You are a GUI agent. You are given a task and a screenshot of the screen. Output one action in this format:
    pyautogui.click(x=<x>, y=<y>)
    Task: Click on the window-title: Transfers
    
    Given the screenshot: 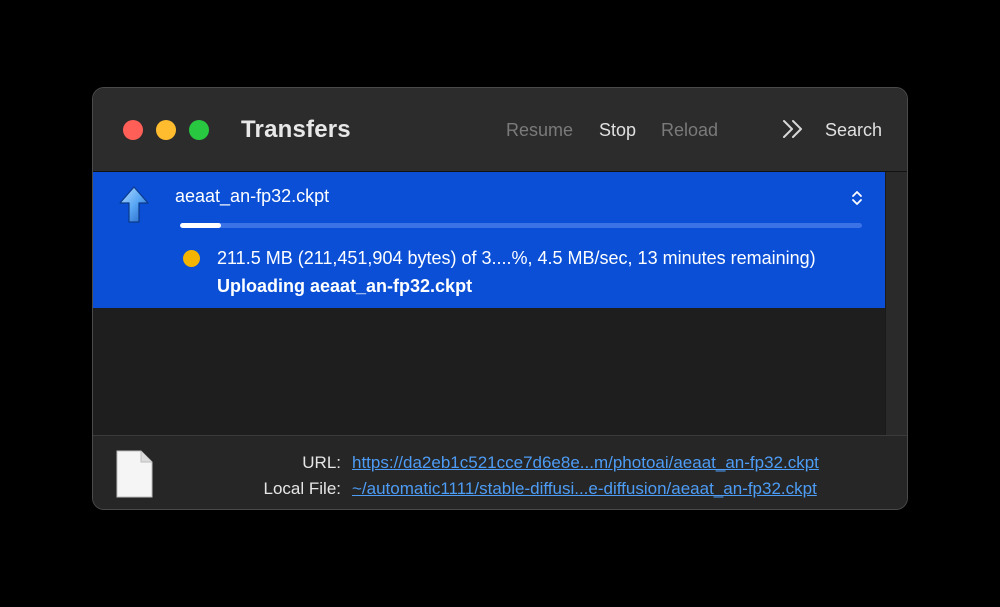 What is the action you would take?
    pyautogui.click(x=296, y=129)
    